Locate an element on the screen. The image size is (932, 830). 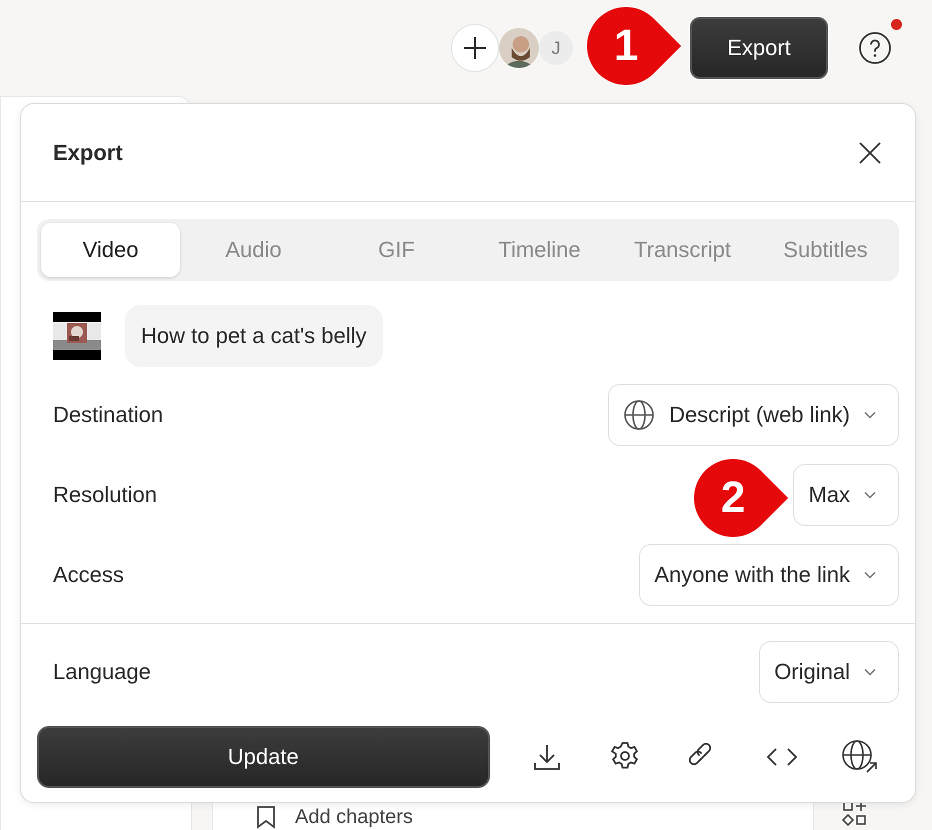
avatar is located at coordinates (519, 48).